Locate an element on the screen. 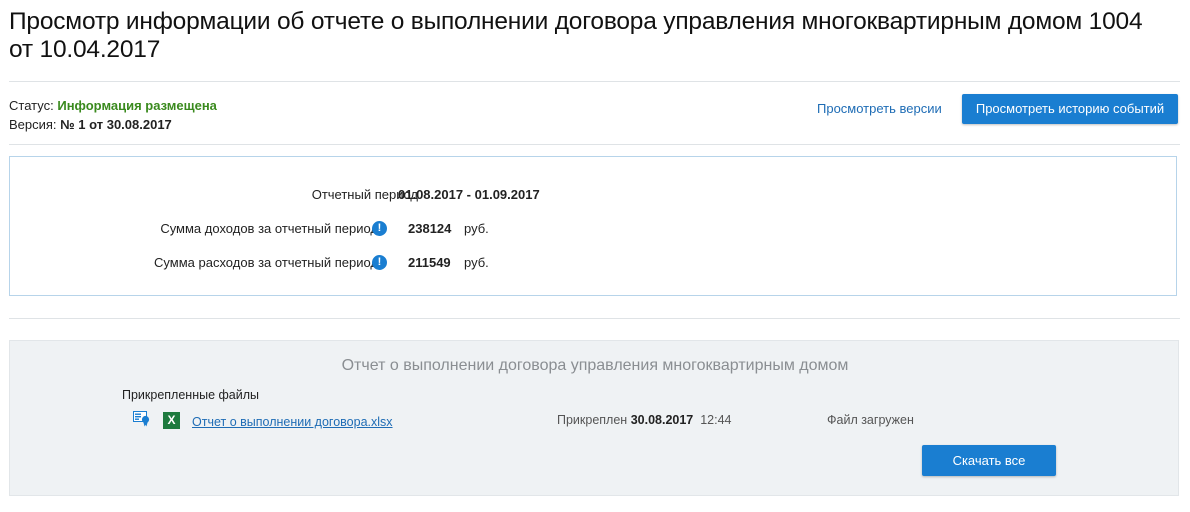  excel-file-icon: X is located at coordinates (171, 420).